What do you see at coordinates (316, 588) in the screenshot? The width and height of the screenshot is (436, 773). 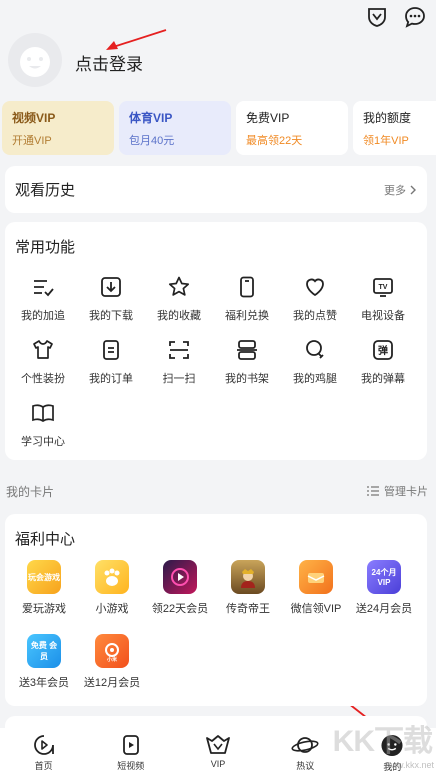 I see `welfare-item-wechat-vip: 微信领VIP` at bounding box center [316, 588].